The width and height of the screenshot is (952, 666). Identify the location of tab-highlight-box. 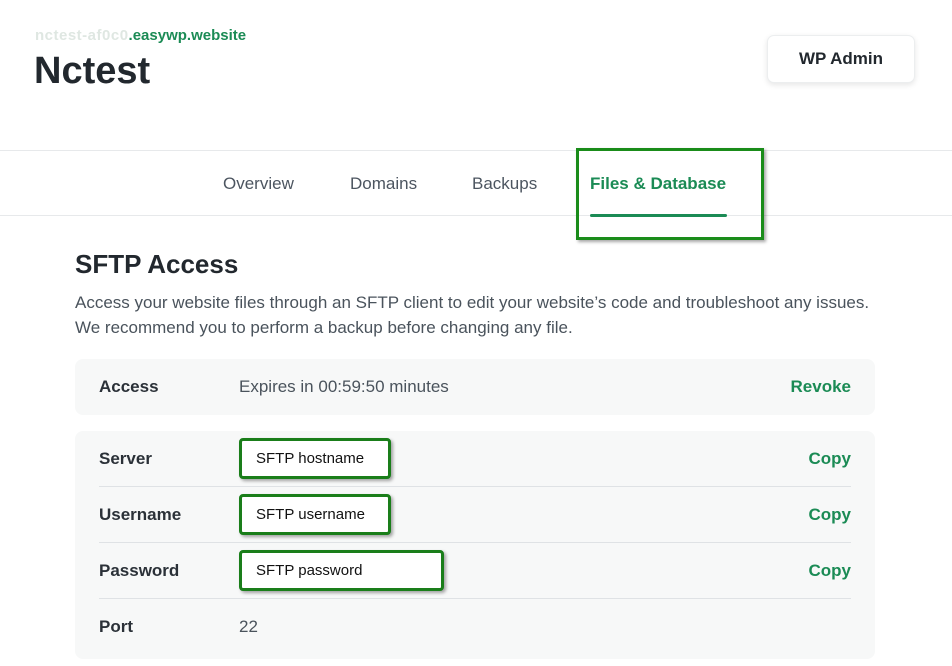
(670, 194).